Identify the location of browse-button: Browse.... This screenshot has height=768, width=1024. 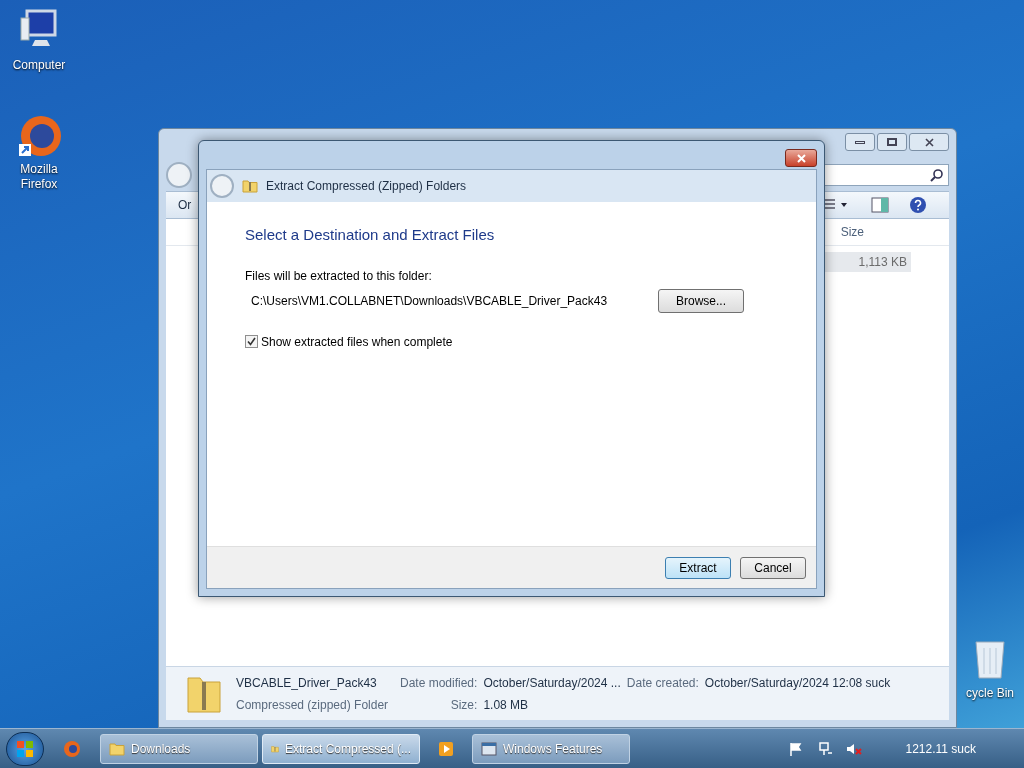
(701, 300).